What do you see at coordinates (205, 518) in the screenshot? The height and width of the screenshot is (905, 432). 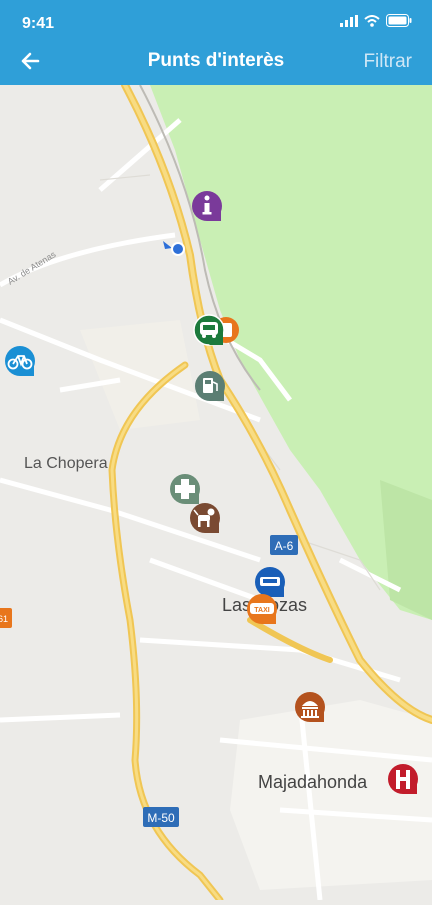 I see `poi-pets` at bounding box center [205, 518].